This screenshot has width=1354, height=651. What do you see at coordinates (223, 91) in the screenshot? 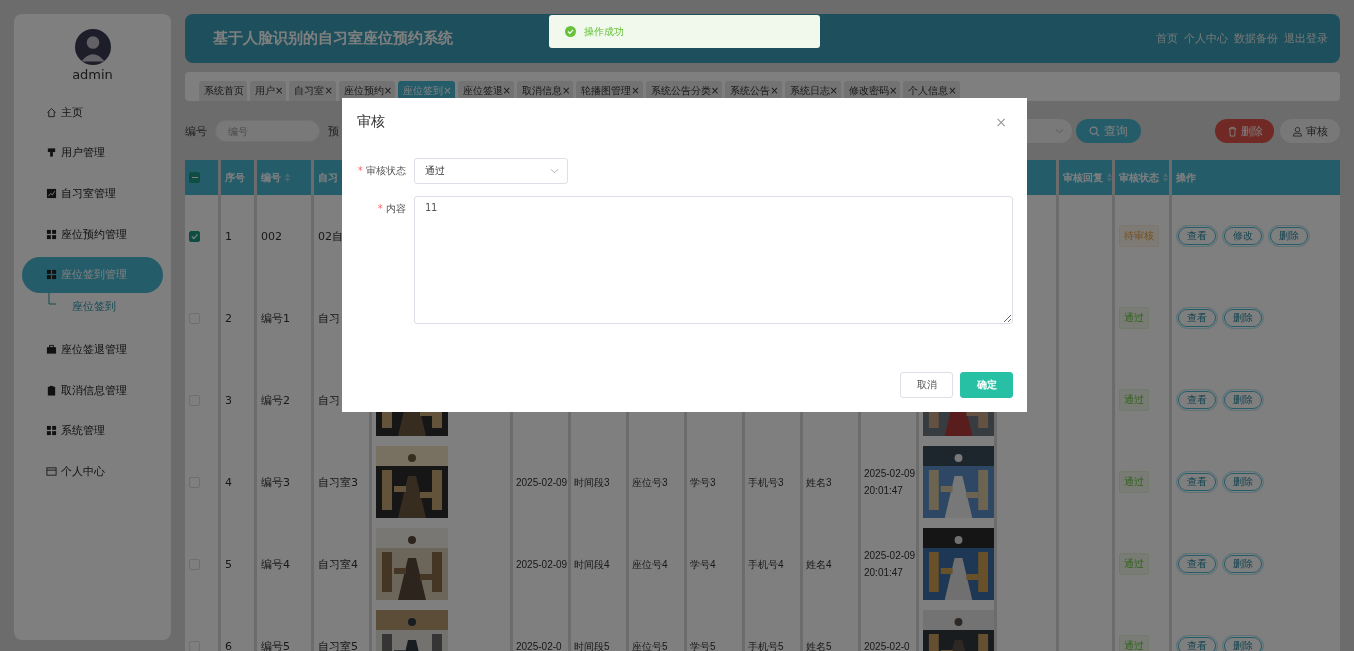
I see `tab: 系统首页` at bounding box center [223, 91].